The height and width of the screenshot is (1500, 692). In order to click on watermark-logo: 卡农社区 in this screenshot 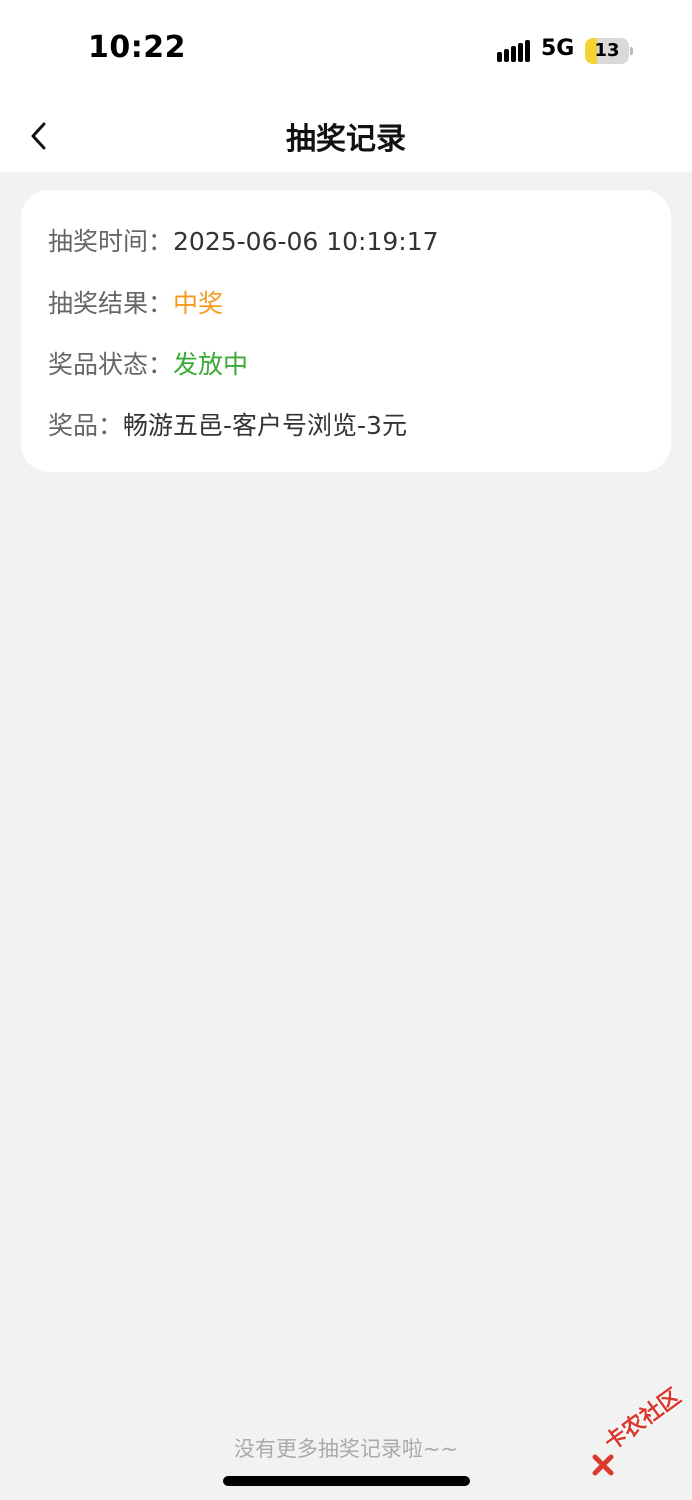, I will do `click(642, 1432)`.